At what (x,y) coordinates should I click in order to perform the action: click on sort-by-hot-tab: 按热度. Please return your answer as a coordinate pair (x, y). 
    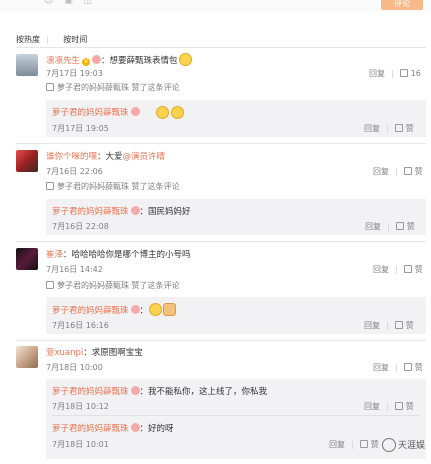
    Looking at the image, I should click on (28, 39).